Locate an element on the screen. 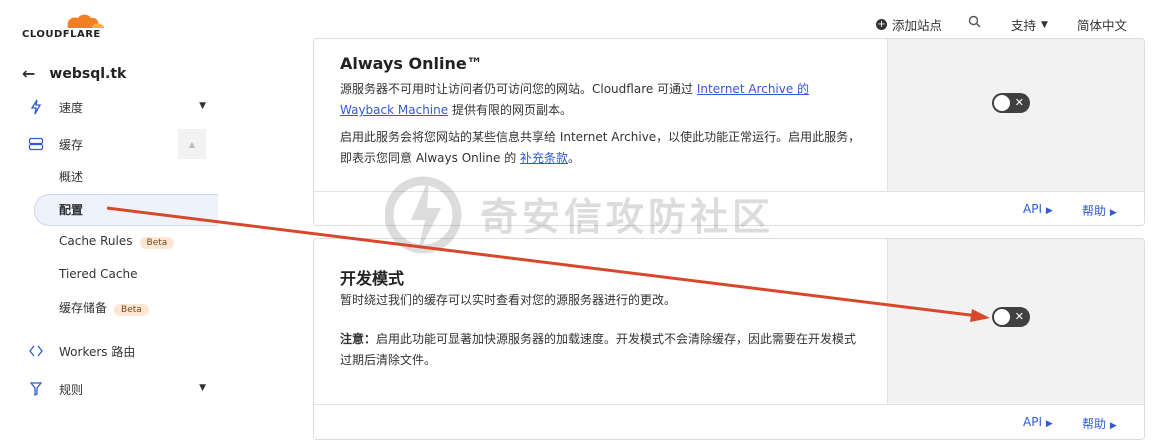  sidebar-item-label: Tiered Cache is located at coordinates (98, 274).